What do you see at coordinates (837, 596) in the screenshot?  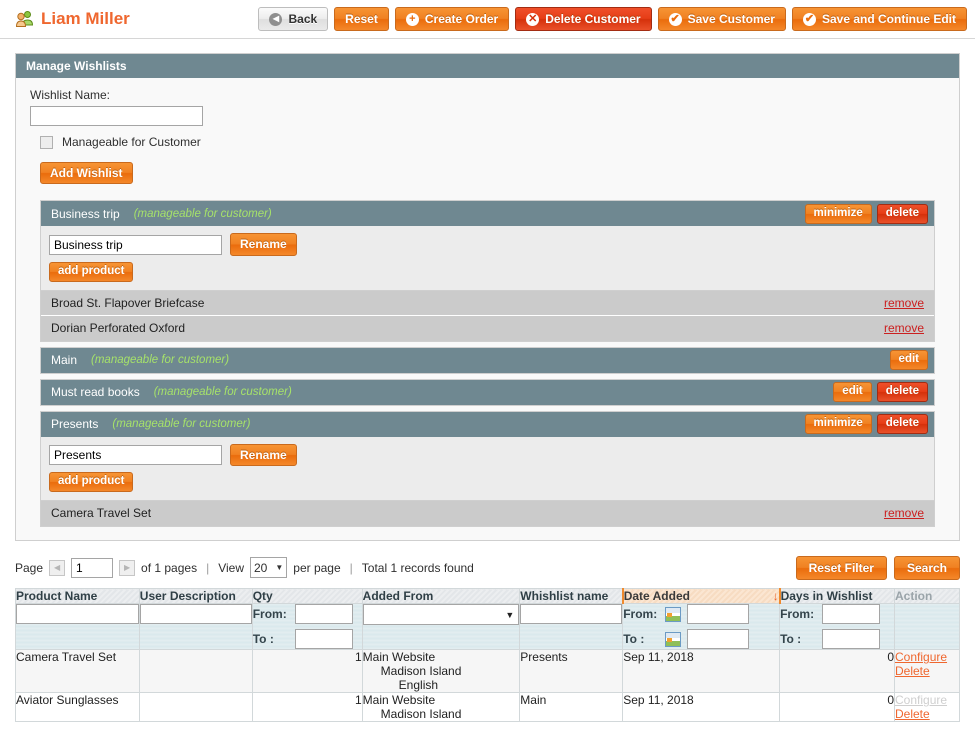 I see `column-header-days-in-wishlist: Days in Wishlist` at bounding box center [837, 596].